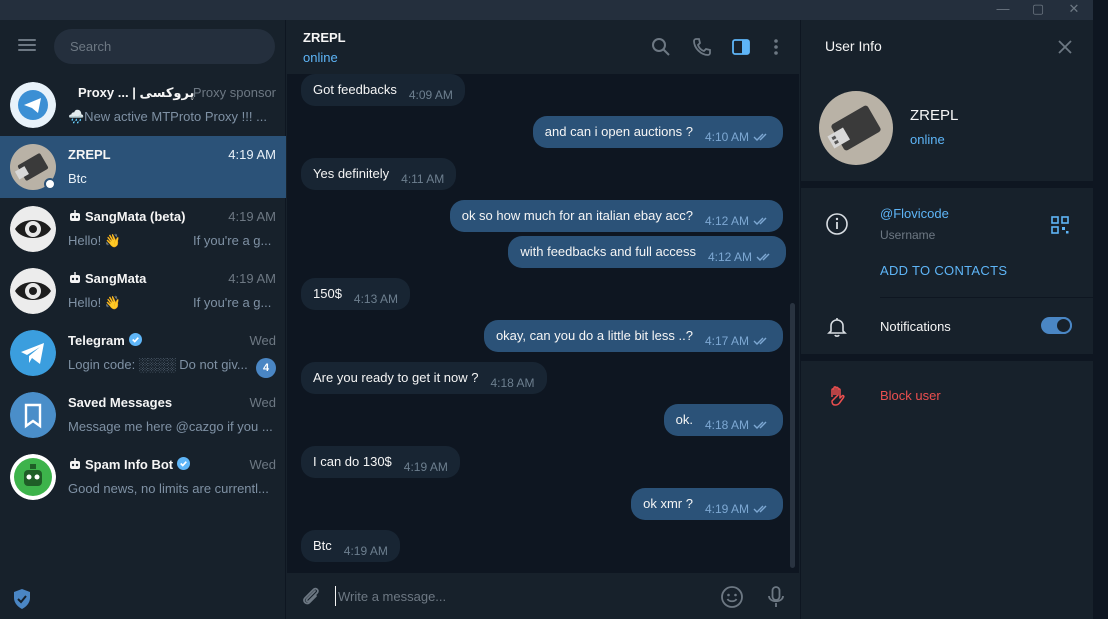 The height and width of the screenshot is (619, 1108). What do you see at coordinates (164, 46) in the screenshot?
I see `search-input` at bounding box center [164, 46].